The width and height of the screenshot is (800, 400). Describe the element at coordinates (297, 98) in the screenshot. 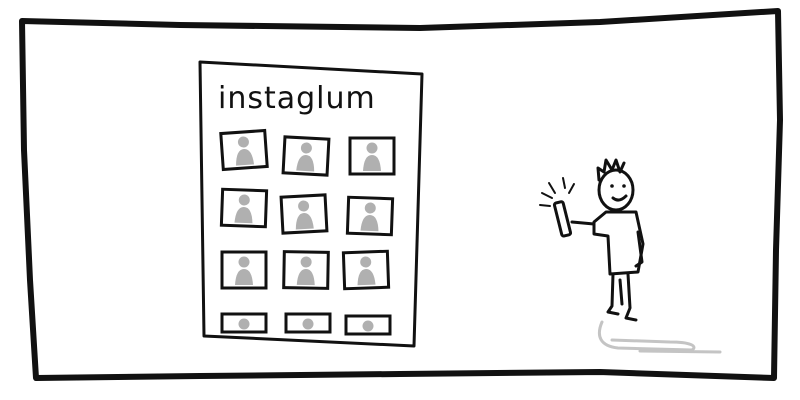

I see `building-sign: instaglum` at that location.